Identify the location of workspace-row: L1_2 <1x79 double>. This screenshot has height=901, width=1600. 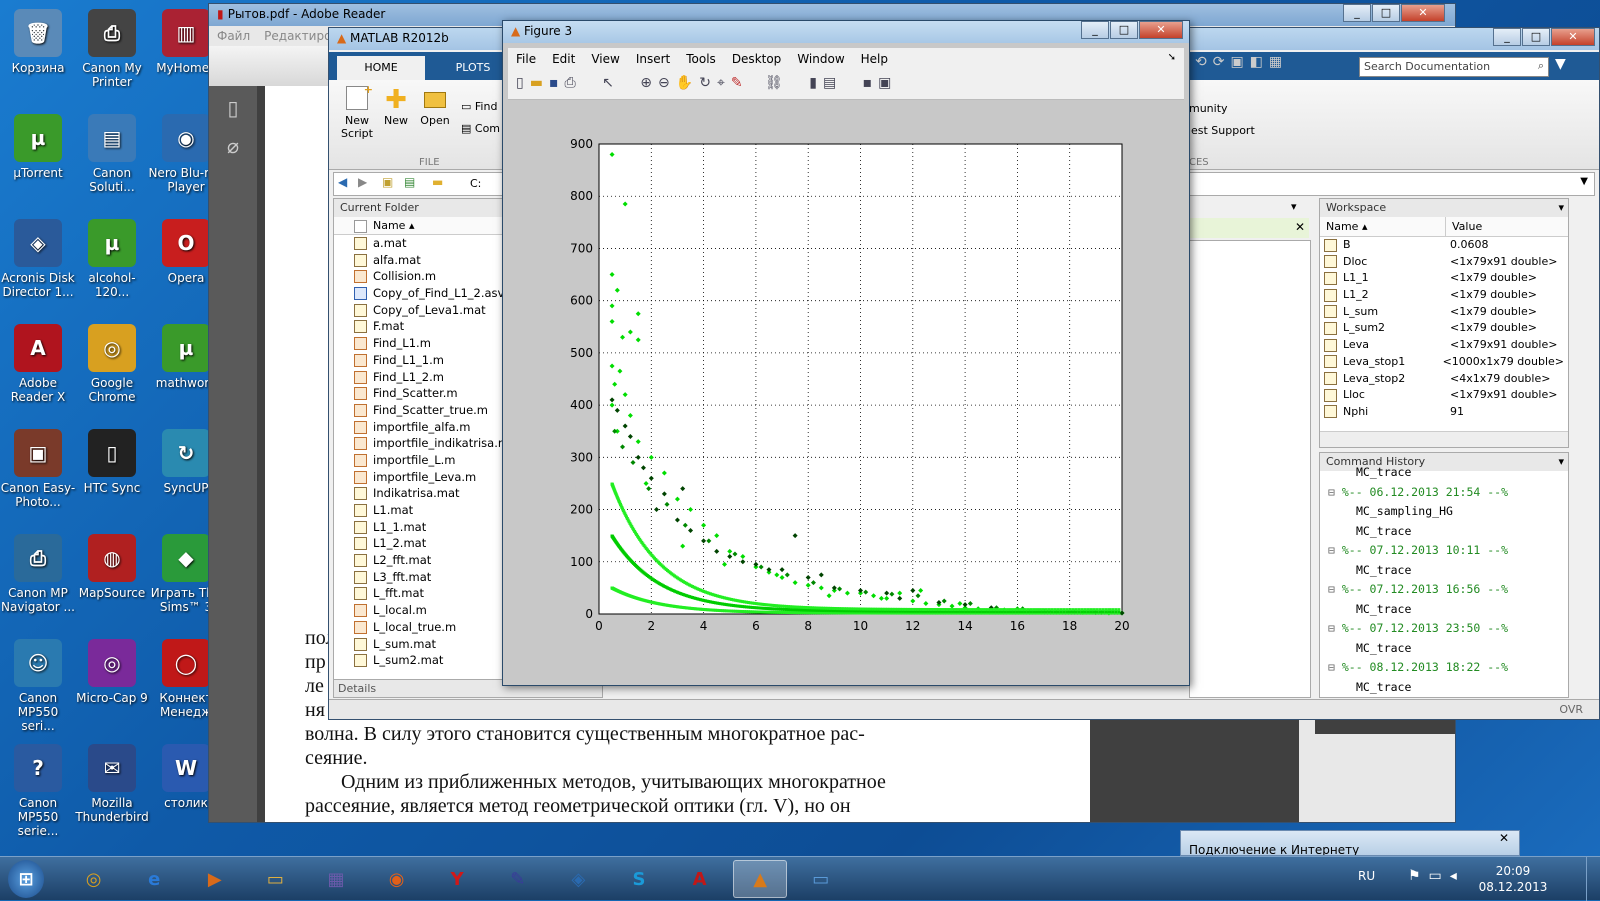
(1444, 295).